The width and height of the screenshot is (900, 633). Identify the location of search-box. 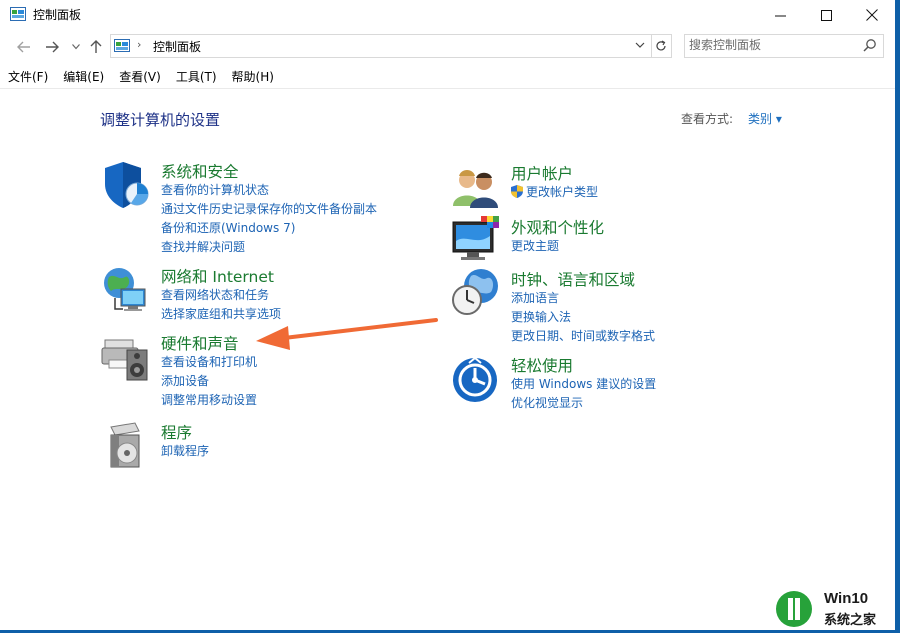
(784, 46).